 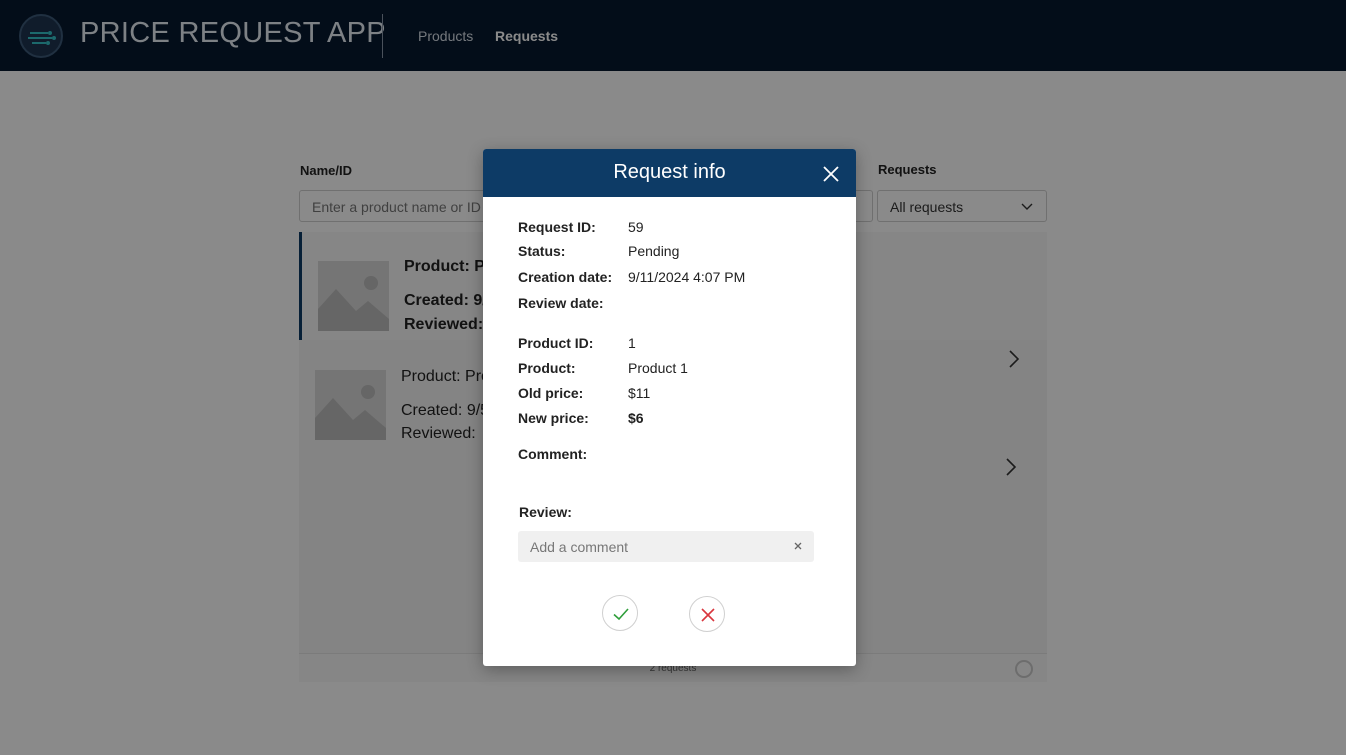 I want to click on x-icon, so click(x=708, y=615).